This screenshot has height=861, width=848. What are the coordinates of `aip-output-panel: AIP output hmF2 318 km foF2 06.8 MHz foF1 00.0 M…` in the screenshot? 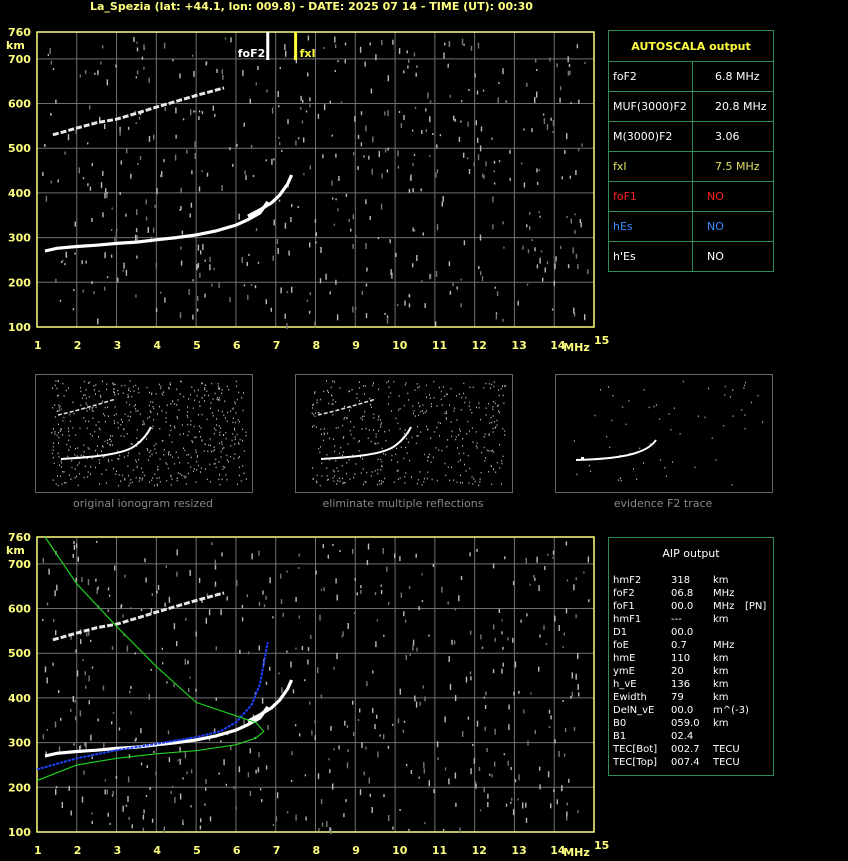 It's located at (691, 656).